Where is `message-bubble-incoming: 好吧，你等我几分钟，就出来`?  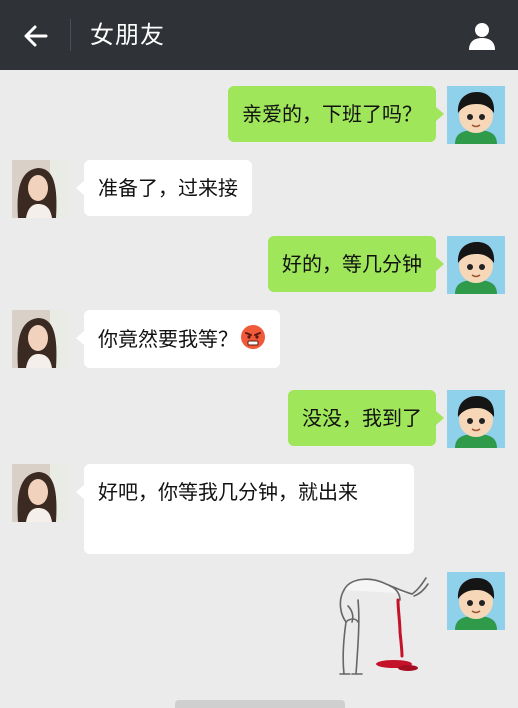
message-bubble-incoming: 好吧，你等我几分钟，就出来 is located at coordinates (245, 509).